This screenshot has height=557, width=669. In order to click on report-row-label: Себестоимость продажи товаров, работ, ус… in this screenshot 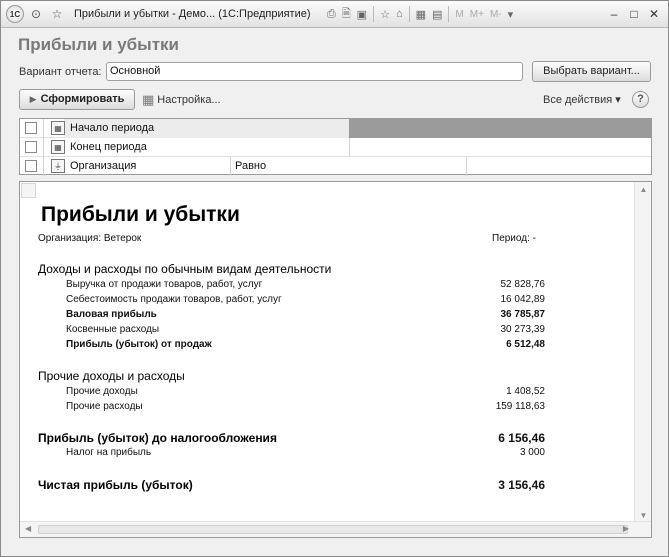, I will do `click(174, 299)`.